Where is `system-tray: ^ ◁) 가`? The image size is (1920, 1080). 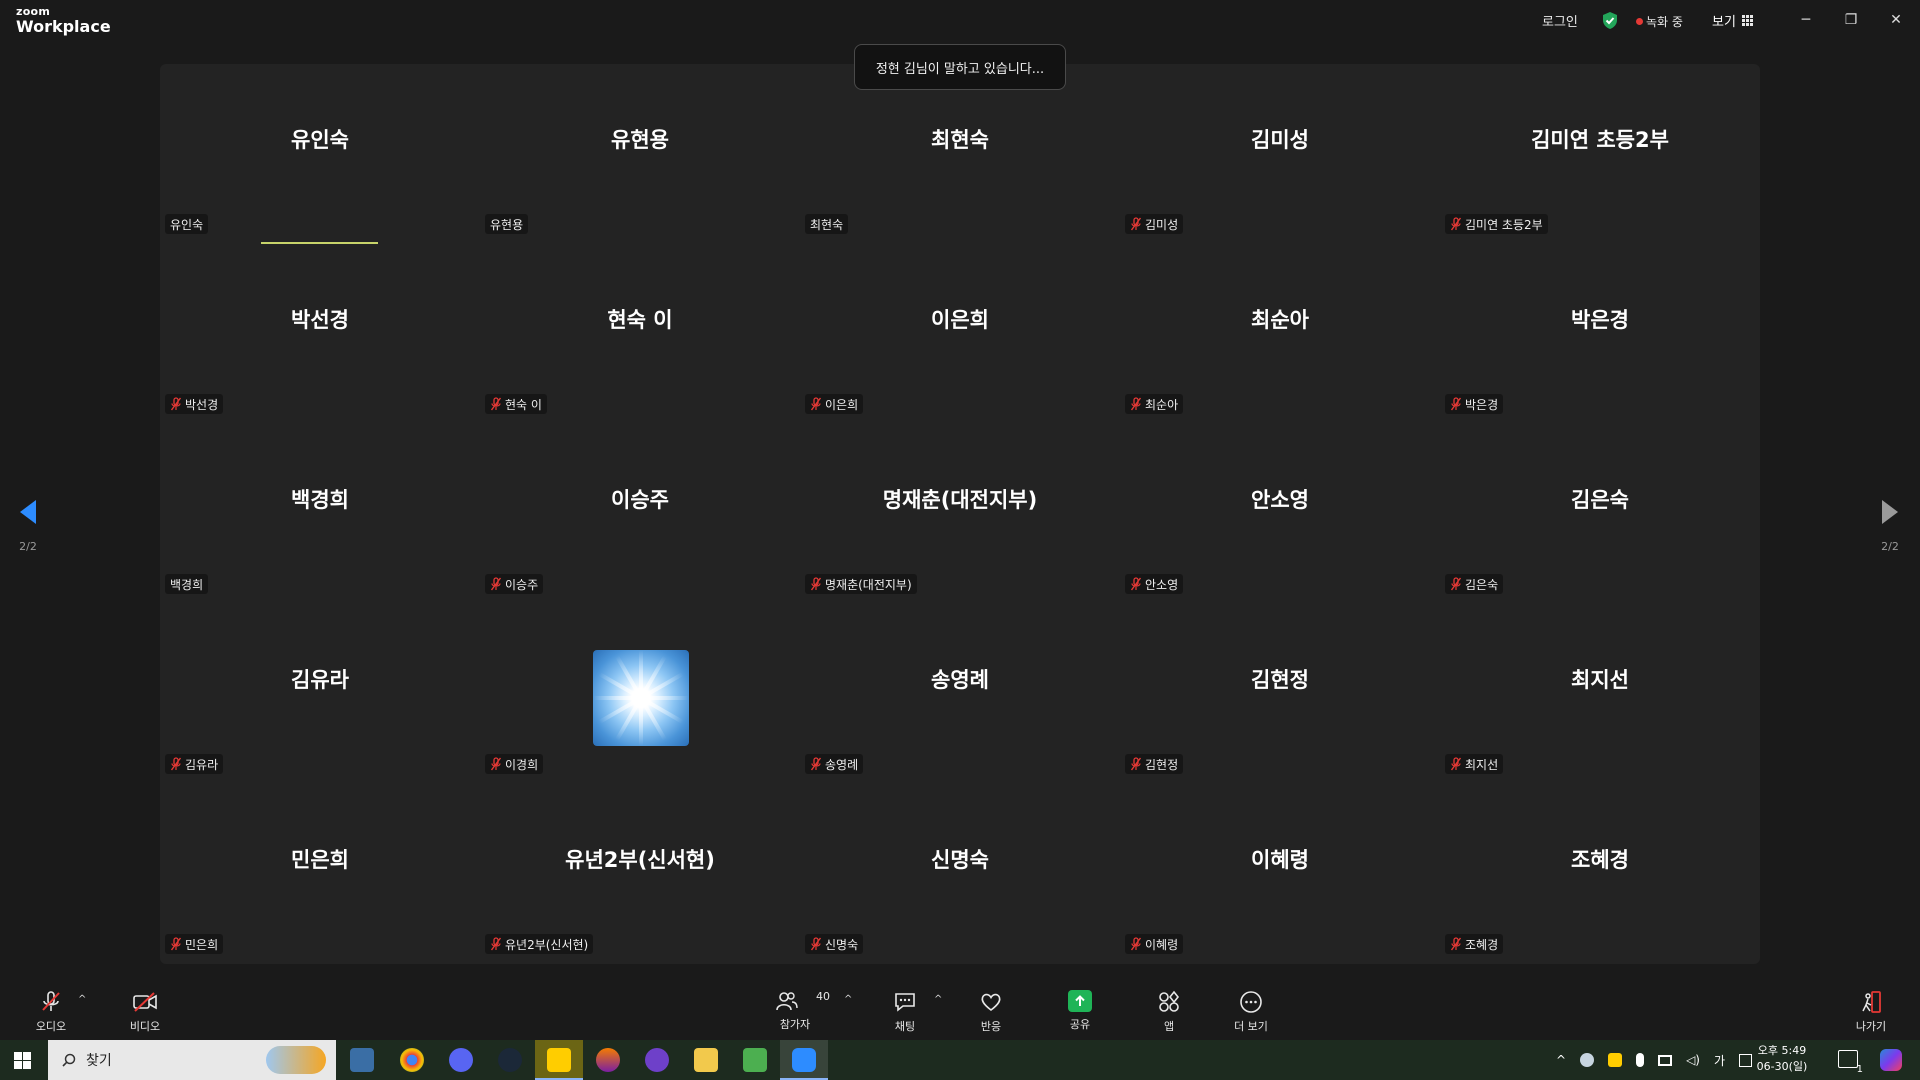 system-tray: ^ ◁) 가 is located at coordinates (1654, 1060).